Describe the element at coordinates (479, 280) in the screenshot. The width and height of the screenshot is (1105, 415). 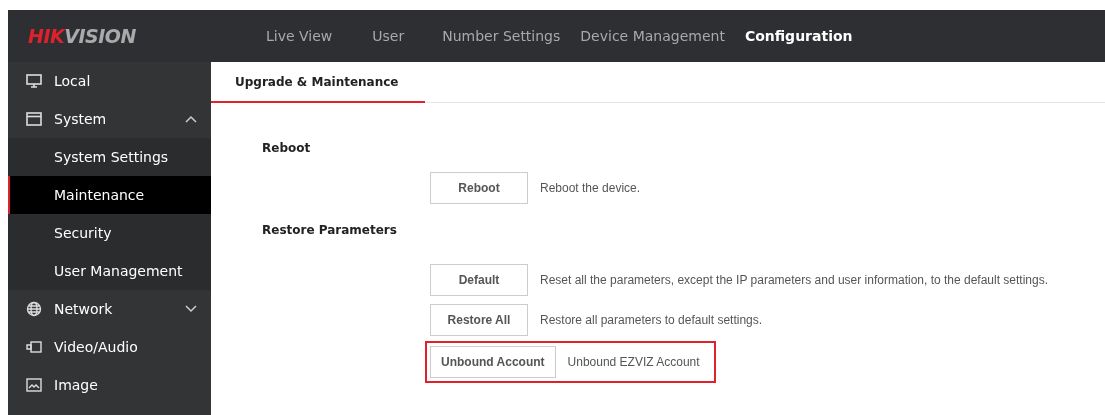
I see `action-button: Default` at that location.